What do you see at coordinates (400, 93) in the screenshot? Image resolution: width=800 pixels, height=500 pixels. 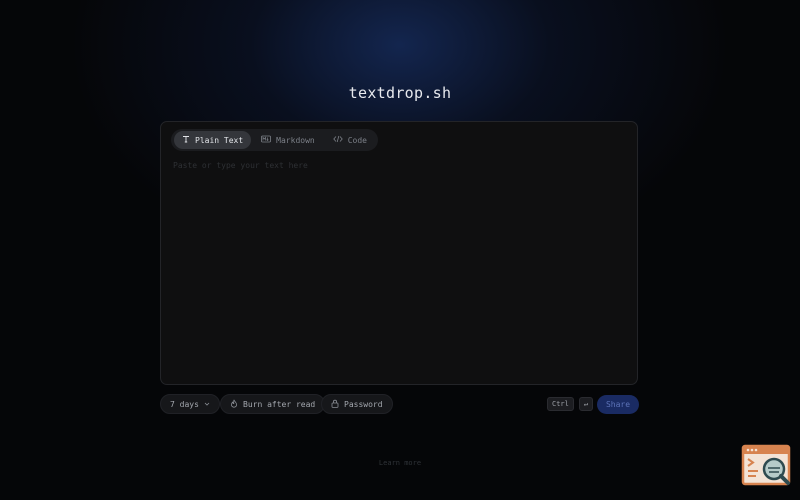 I see `app-title: textdrop.sh` at bounding box center [400, 93].